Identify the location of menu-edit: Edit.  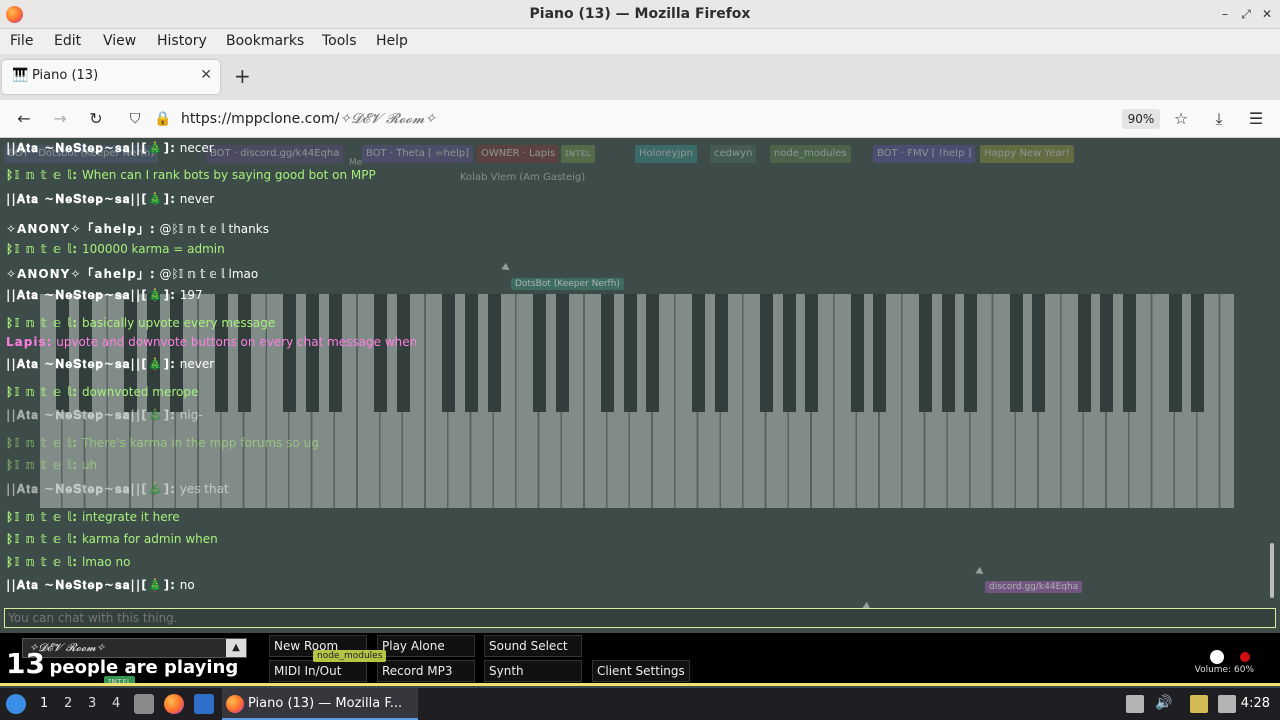
(67, 41).